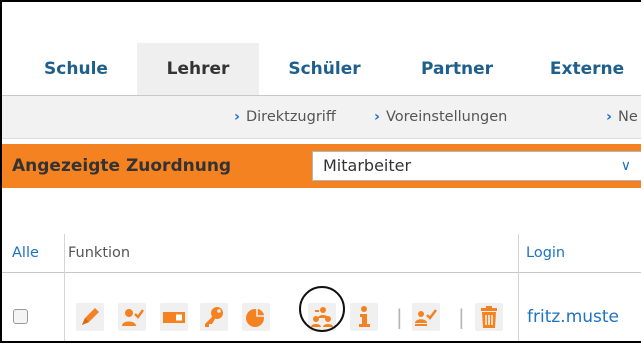  I want to click on function-column-header: Funktion, so click(99, 253).